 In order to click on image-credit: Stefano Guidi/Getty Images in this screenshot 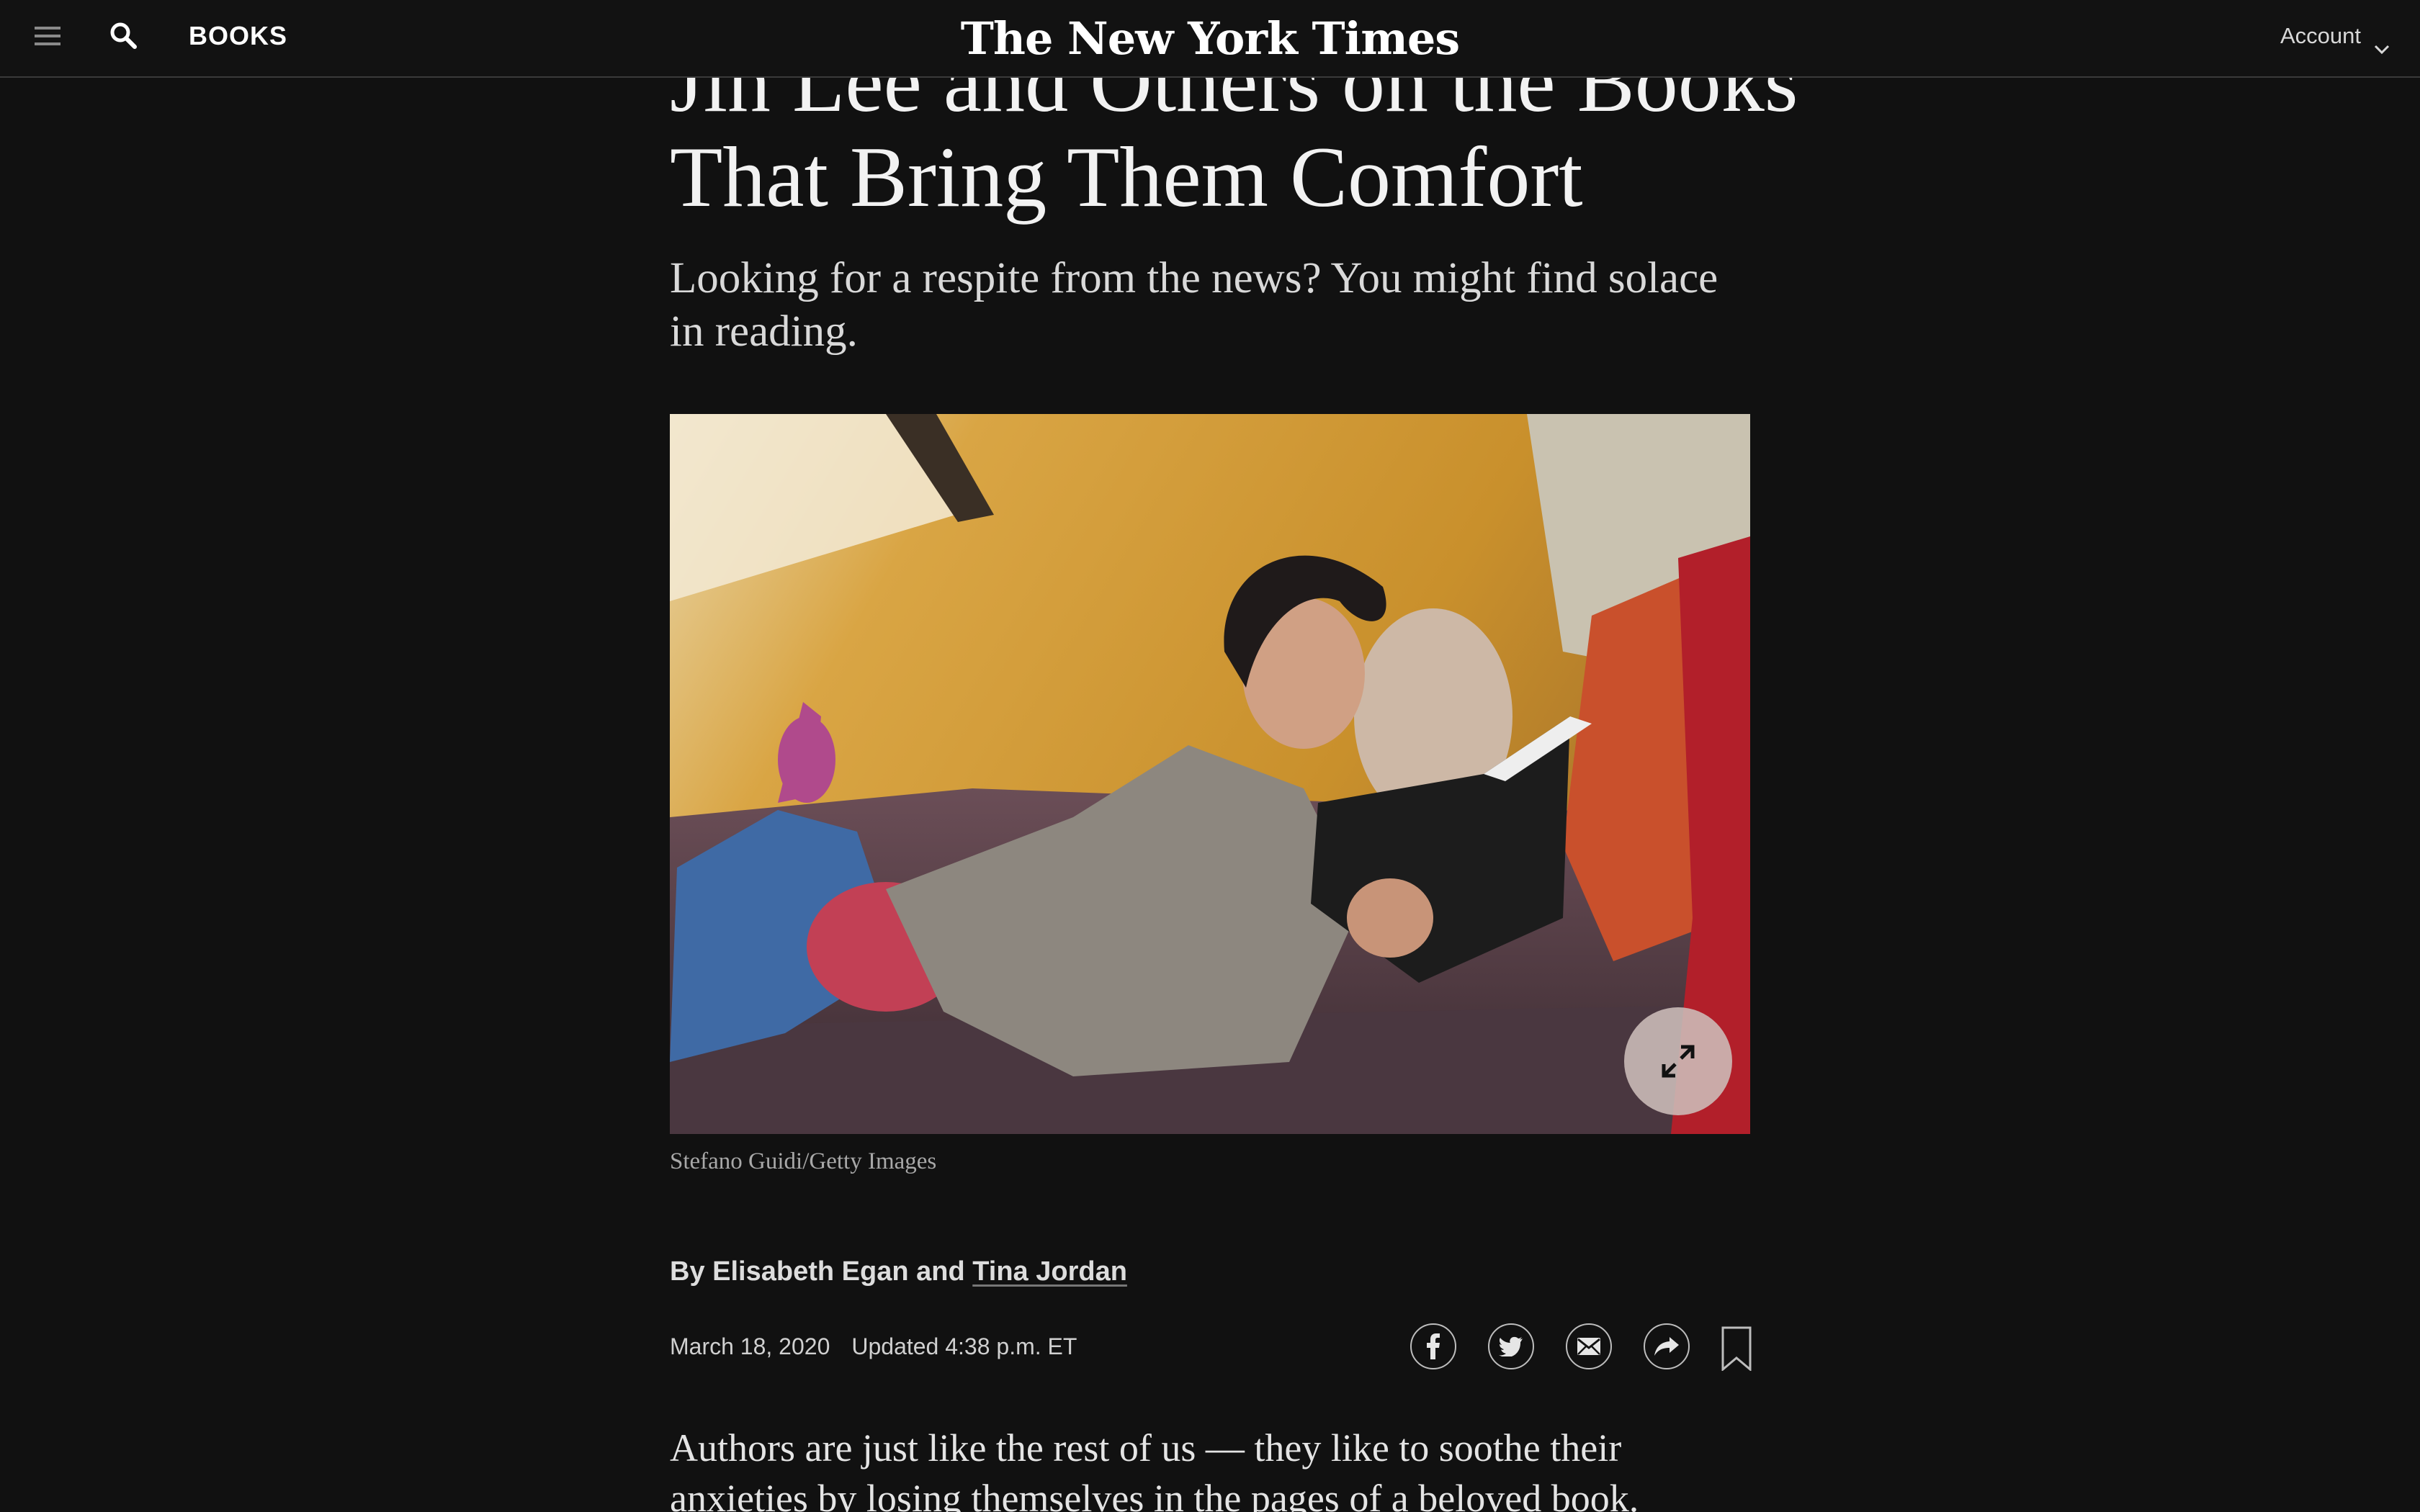, I will do `click(803, 1161)`.